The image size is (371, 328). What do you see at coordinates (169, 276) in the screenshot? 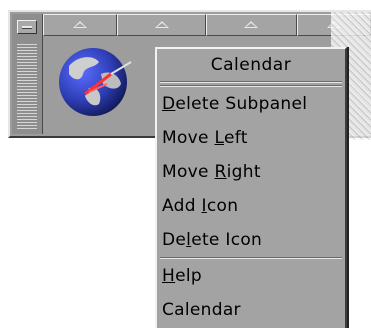
I see `menu-item-mnemonic: H` at bounding box center [169, 276].